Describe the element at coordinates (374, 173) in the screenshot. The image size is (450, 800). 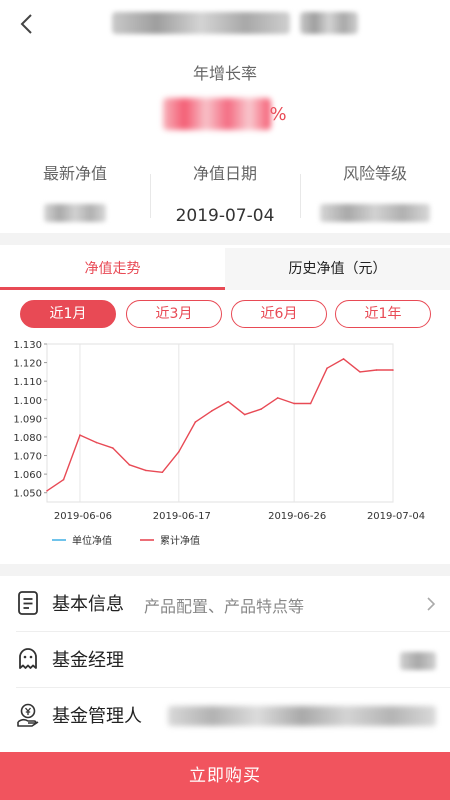
I see `stat-label: 风险等级` at that location.